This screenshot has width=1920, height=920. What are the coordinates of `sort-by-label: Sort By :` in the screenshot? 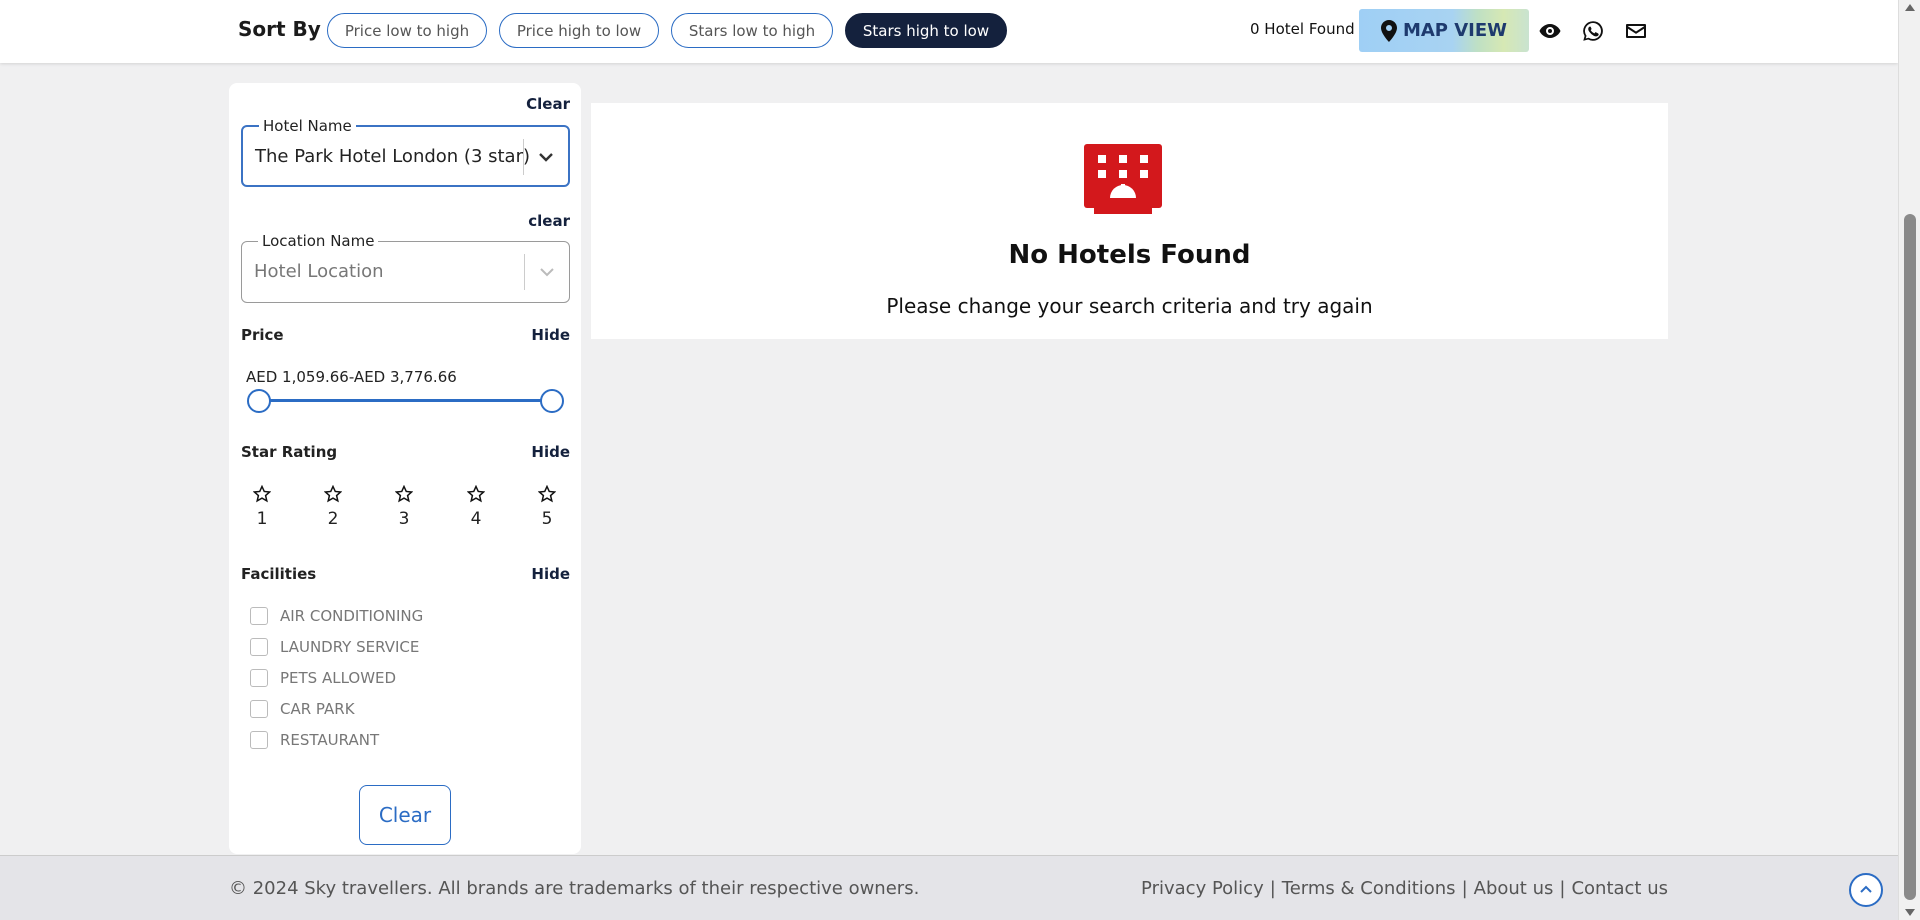 It's located at (287, 29).